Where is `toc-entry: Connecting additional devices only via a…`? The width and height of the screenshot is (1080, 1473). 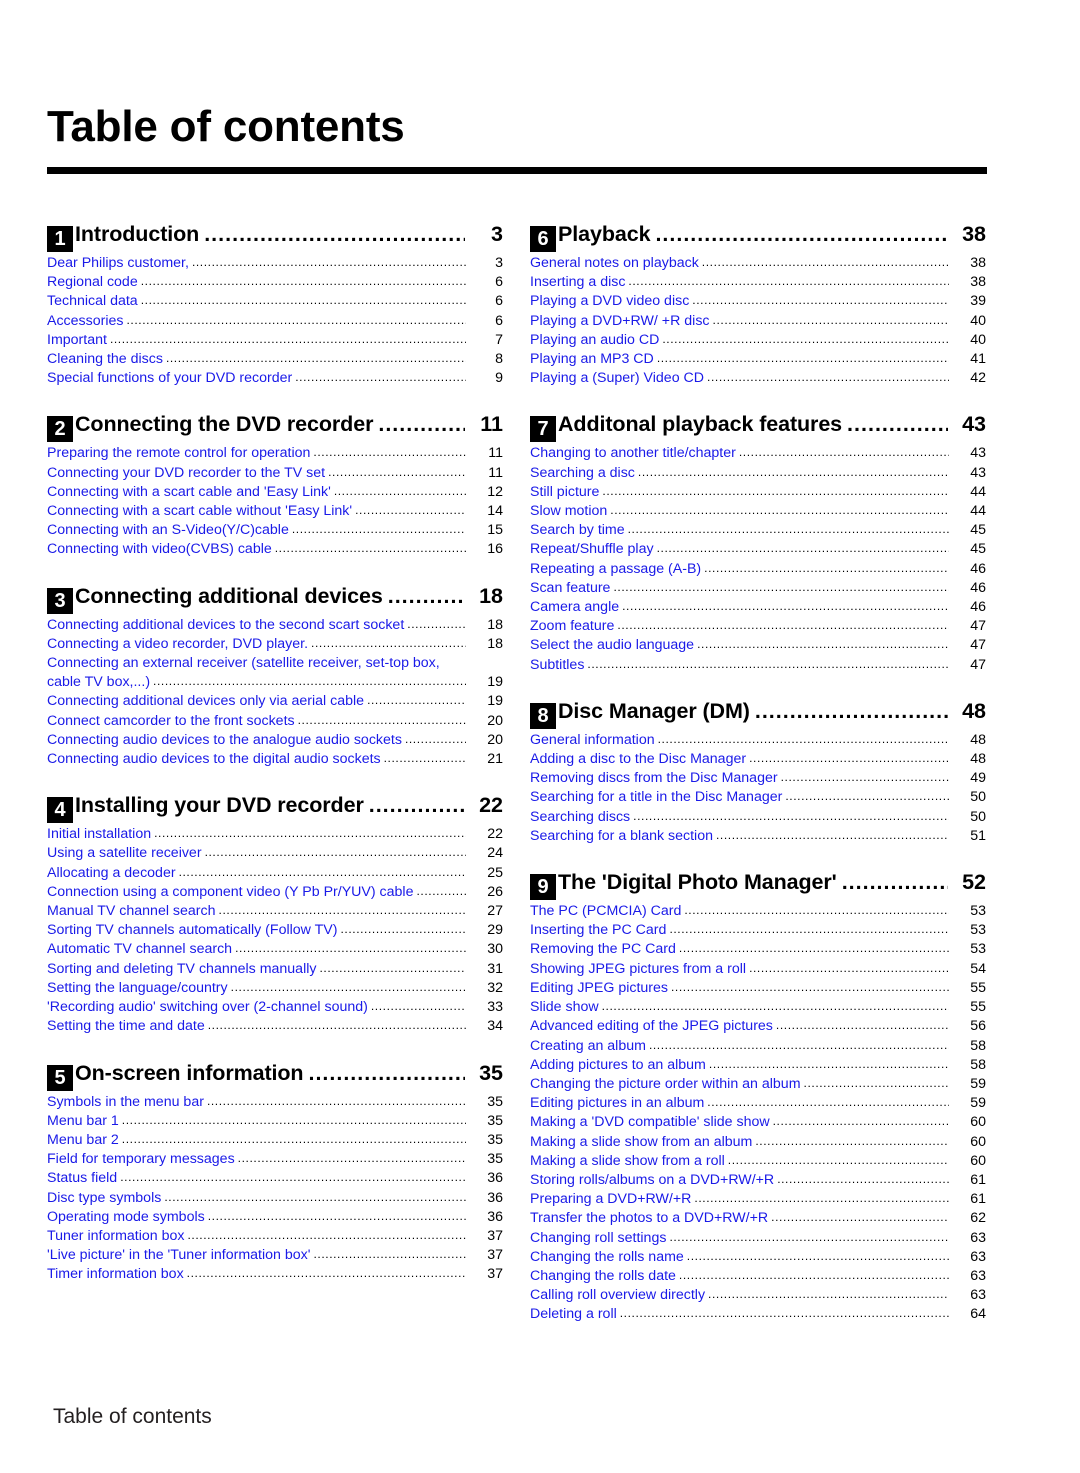
toc-entry: Connecting additional devices only via a… is located at coordinates (275, 701).